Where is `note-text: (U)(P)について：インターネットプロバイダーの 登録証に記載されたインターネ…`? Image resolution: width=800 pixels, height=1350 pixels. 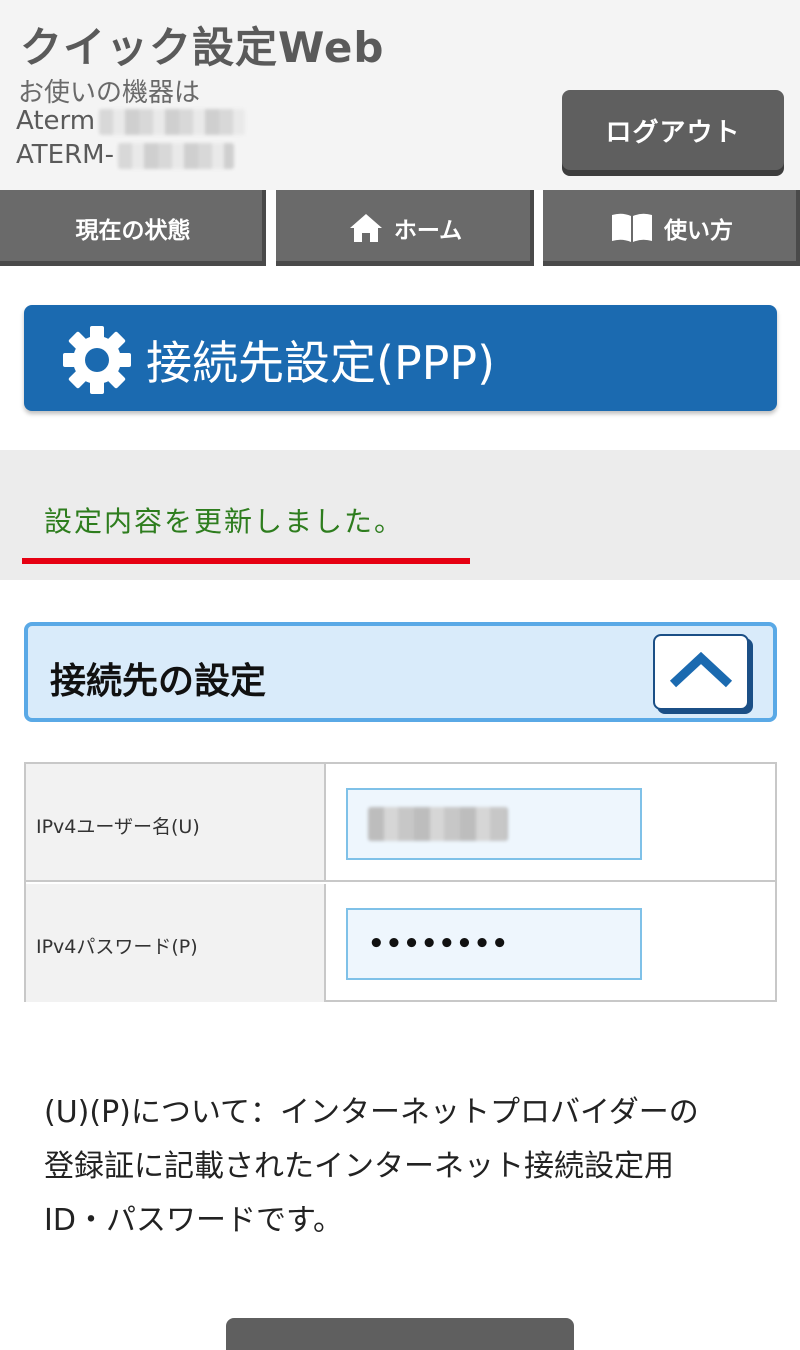 note-text: (U)(P)について：インターネットプロバイダーの 登録証に記載されたインターネ… is located at coordinates (404, 1167).